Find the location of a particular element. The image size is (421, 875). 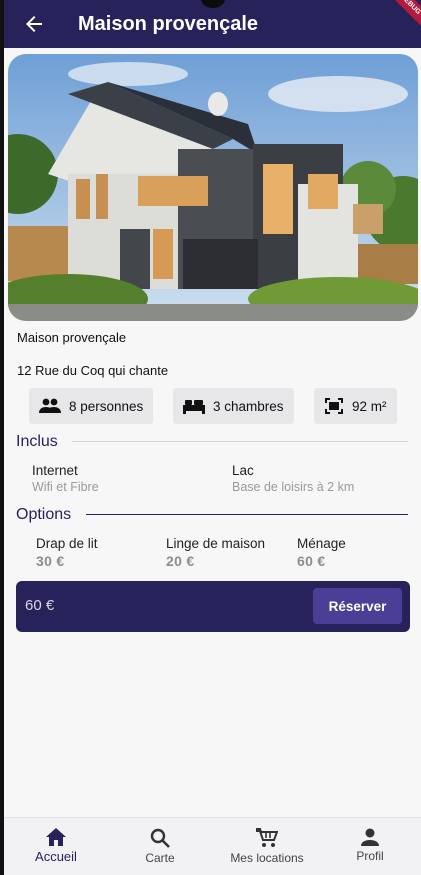

reserve-button: Réserver is located at coordinates (357, 606).